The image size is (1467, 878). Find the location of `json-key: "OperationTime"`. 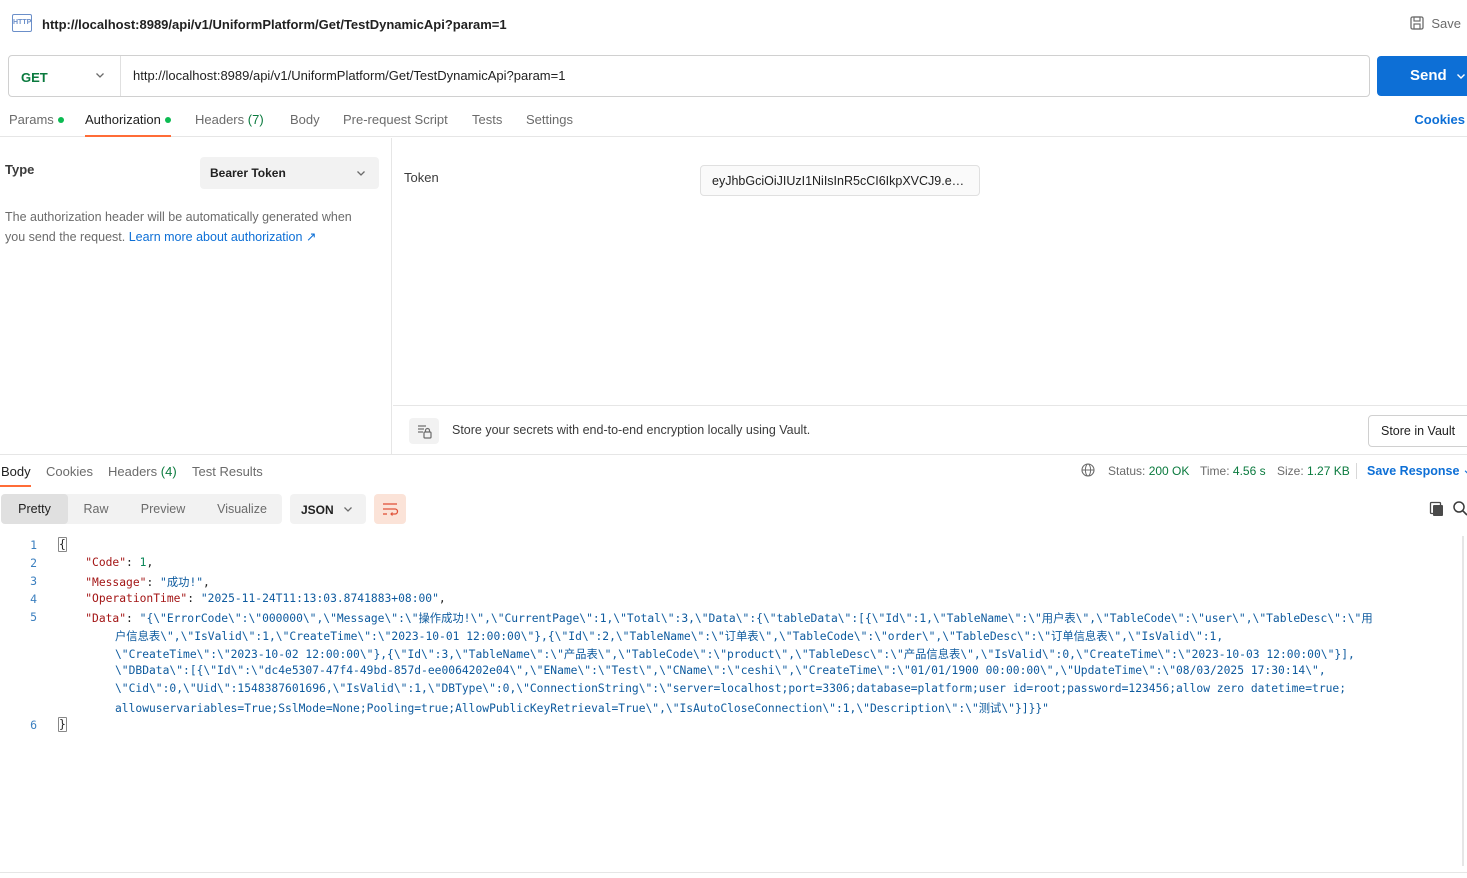

json-key: "OperationTime" is located at coordinates (136, 598).